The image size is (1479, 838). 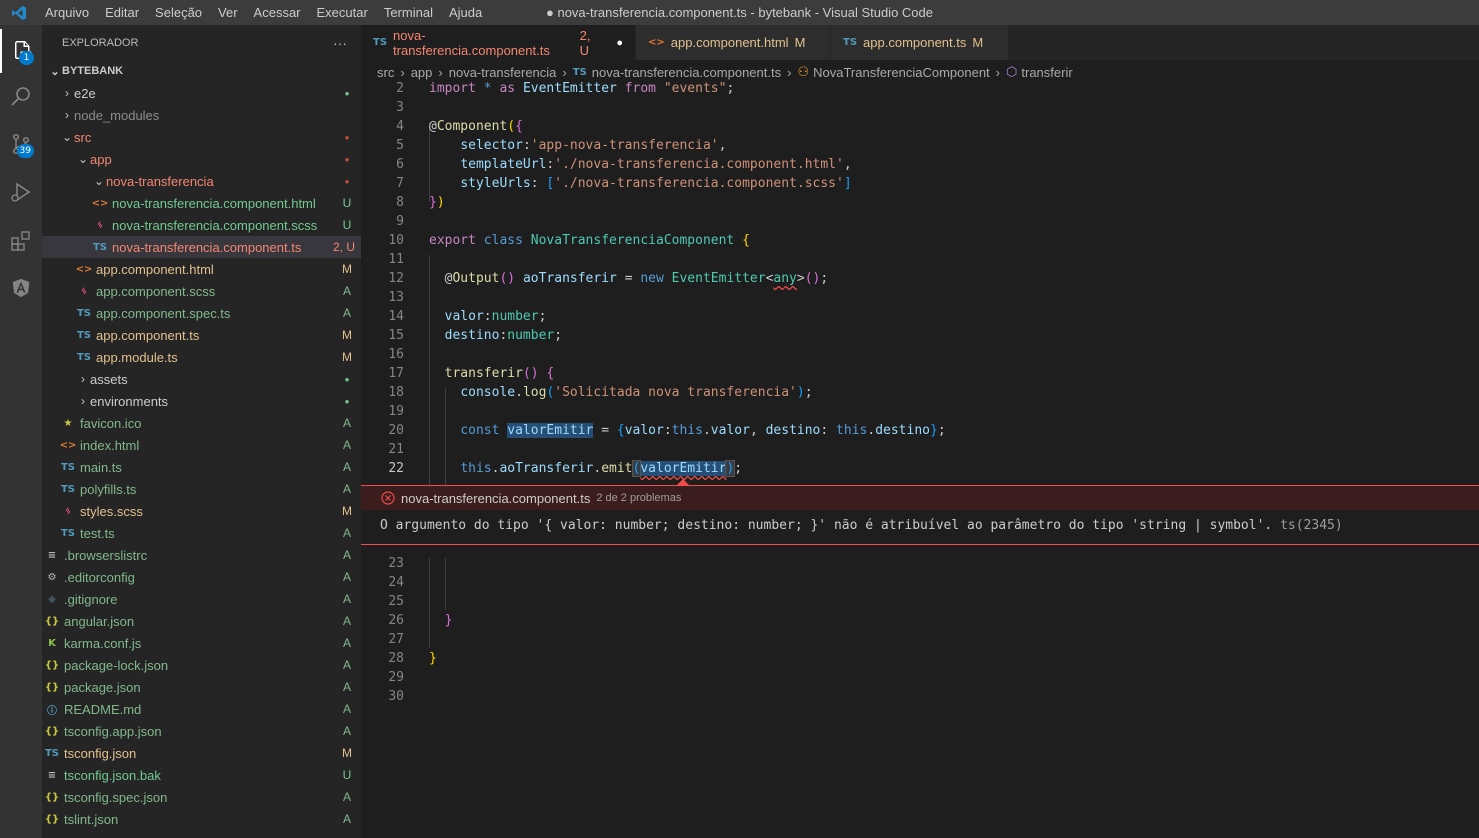 I want to click on tree-item-label: app.component.ts, so click(x=148, y=335).